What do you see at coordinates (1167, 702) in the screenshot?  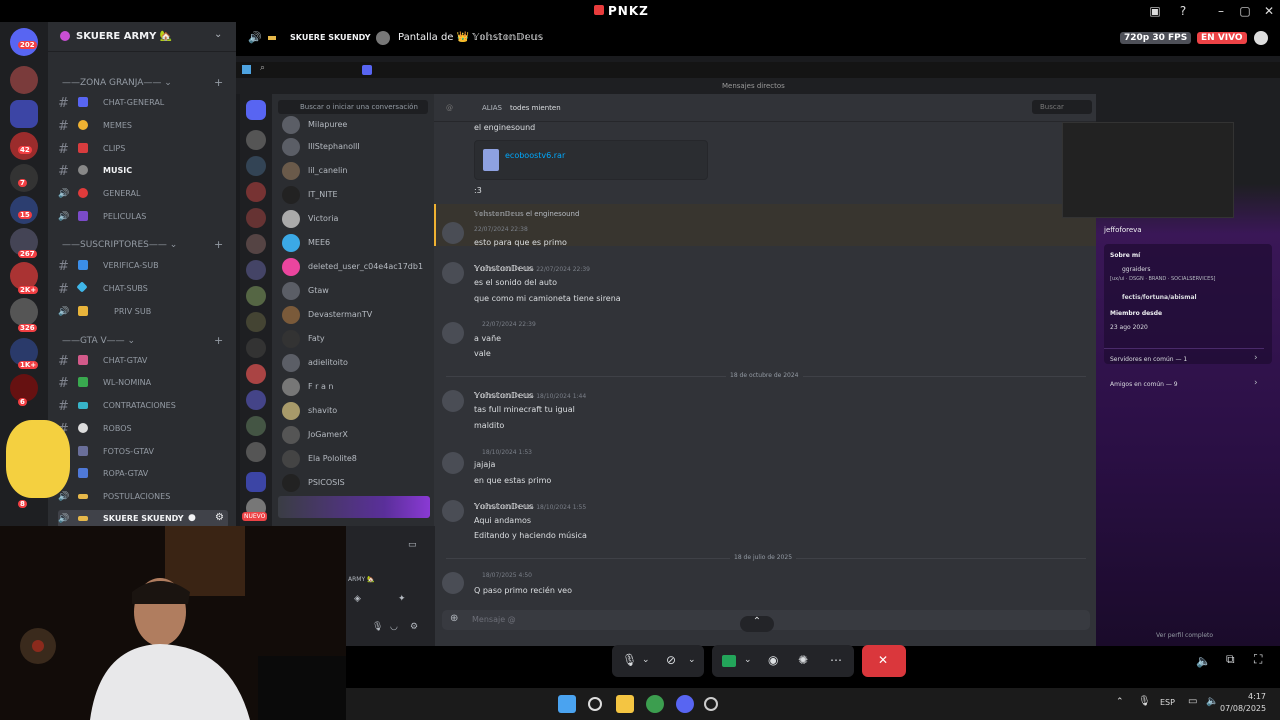 I see `language-indicator: ESP` at bounding box center [1167, 702].